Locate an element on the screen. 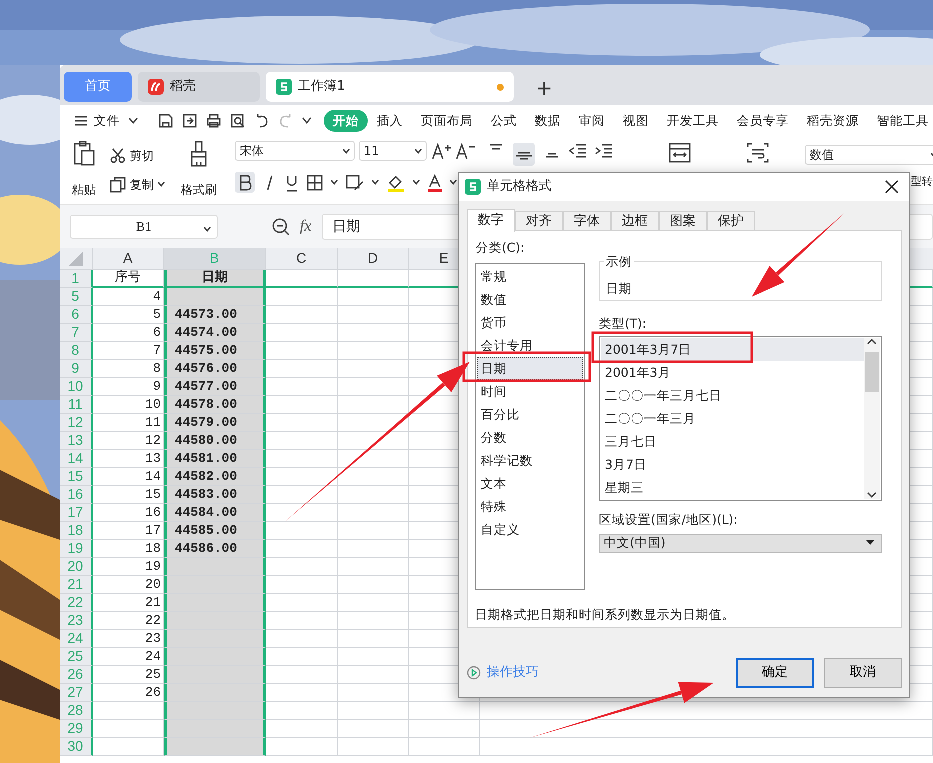  table-cell: 44579.00 is located at coordinates (215, 423).